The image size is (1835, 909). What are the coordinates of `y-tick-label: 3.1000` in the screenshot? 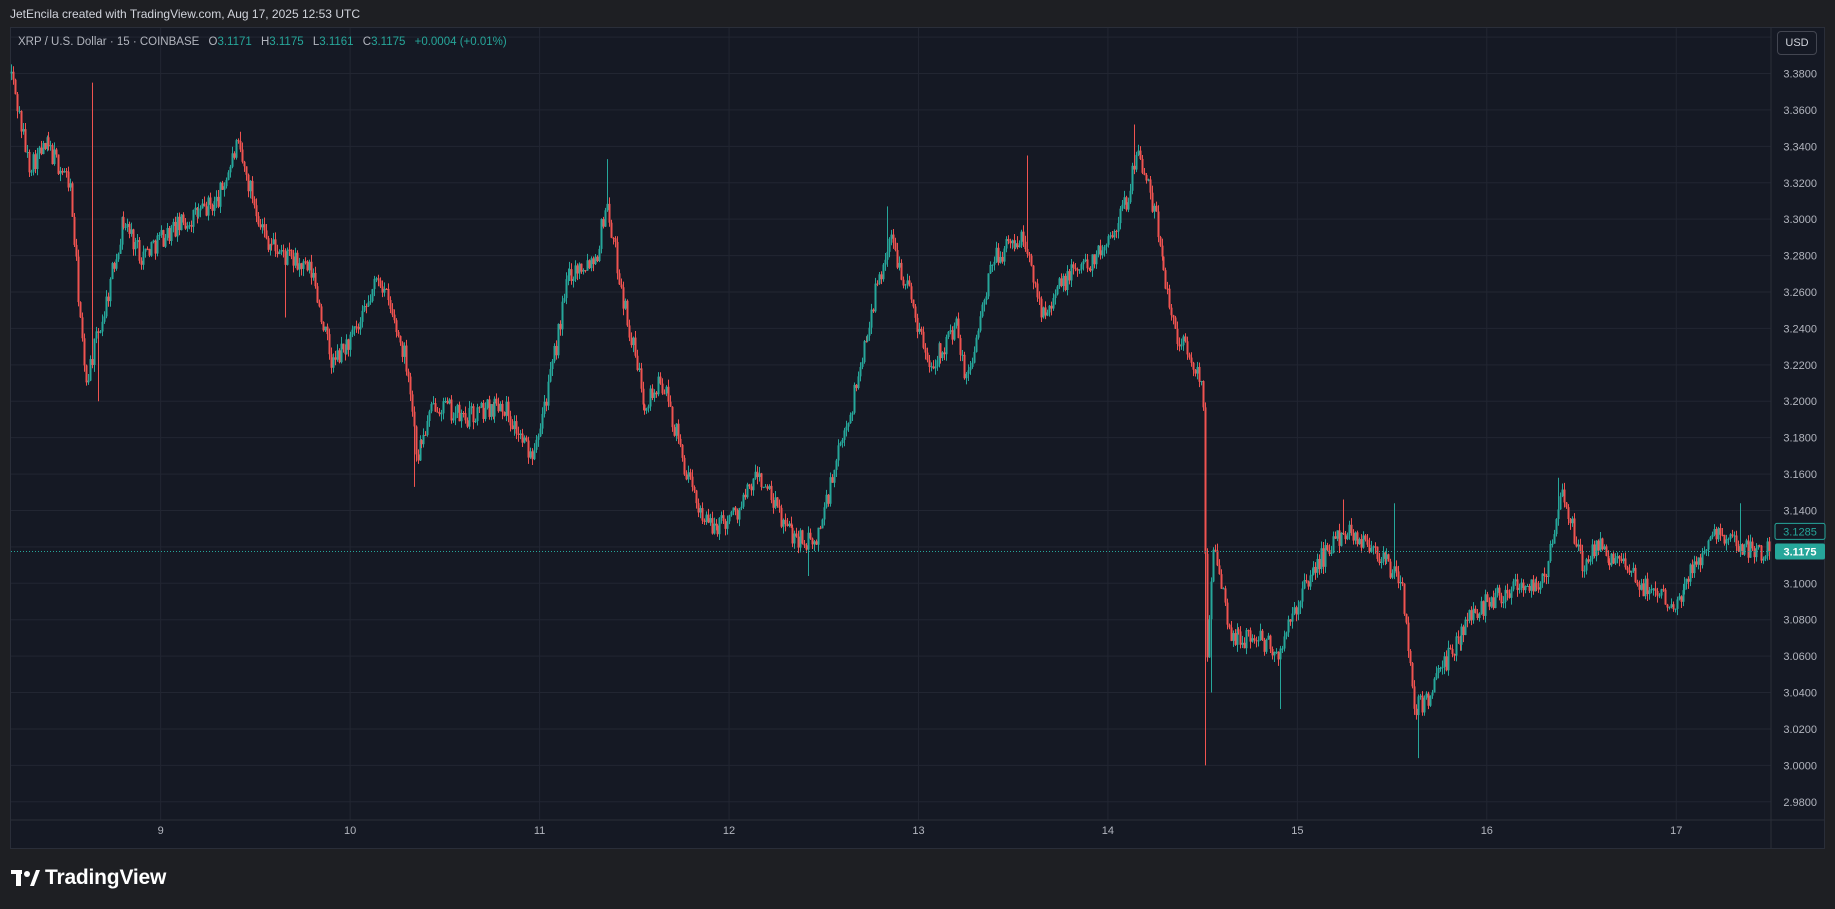 It's located at (1800, 584).